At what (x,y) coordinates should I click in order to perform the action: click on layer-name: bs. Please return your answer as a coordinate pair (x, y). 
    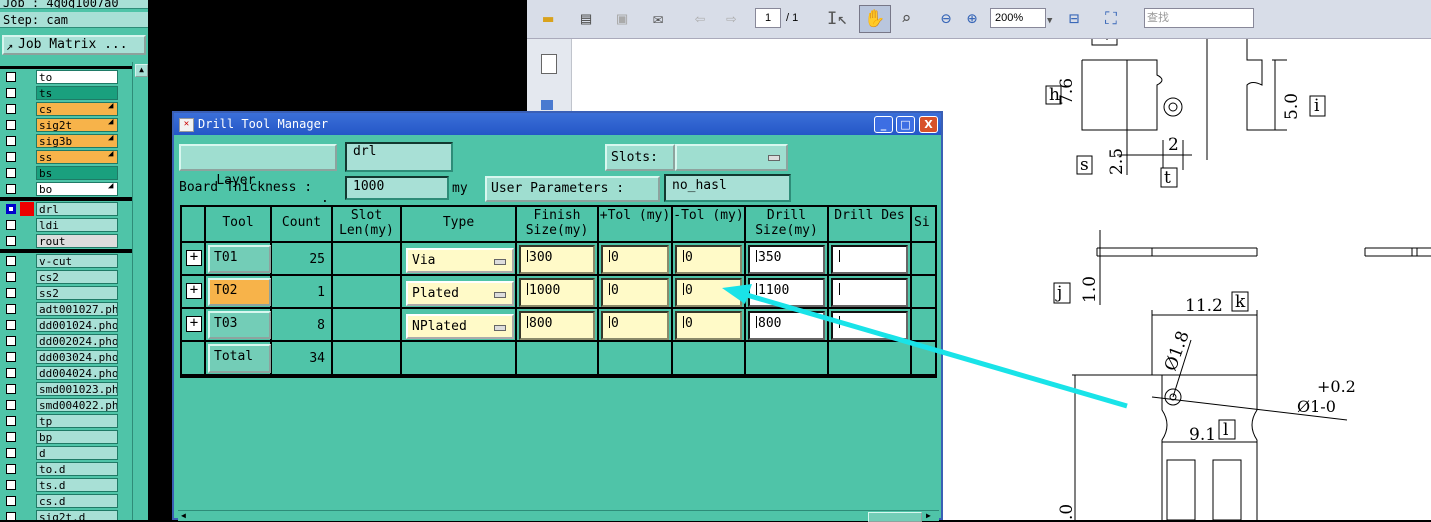
    Looking at the image, I should click on (77, 173).